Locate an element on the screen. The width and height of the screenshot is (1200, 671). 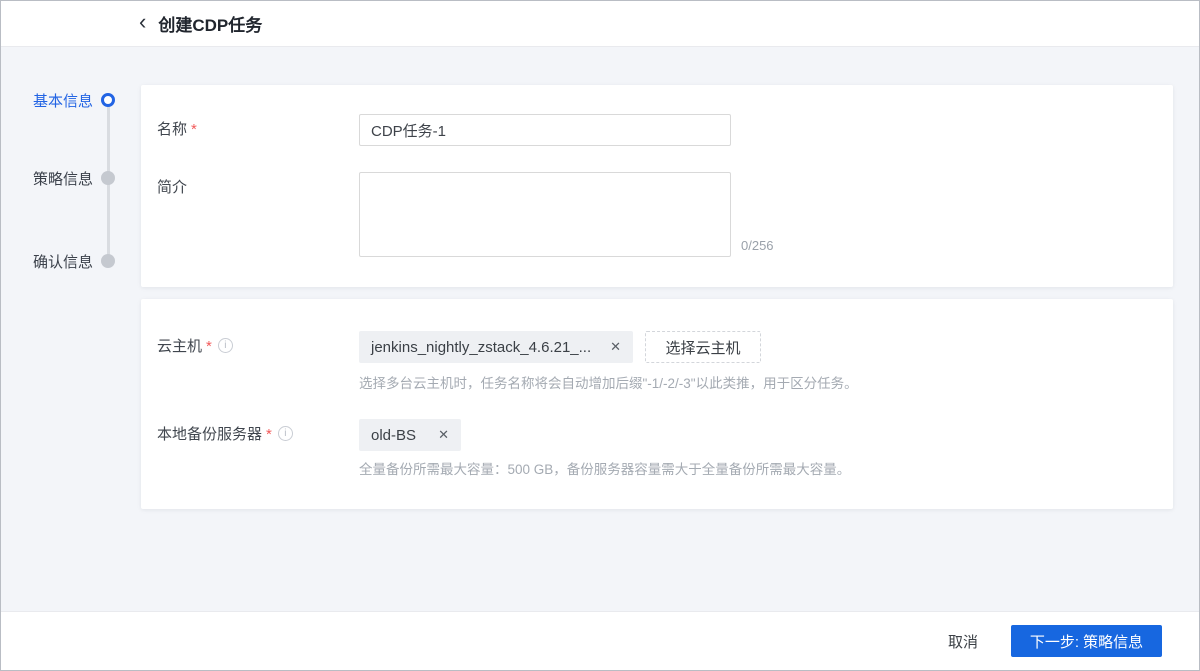
cancel-button: 取消 is located at coordinates (963, 641).